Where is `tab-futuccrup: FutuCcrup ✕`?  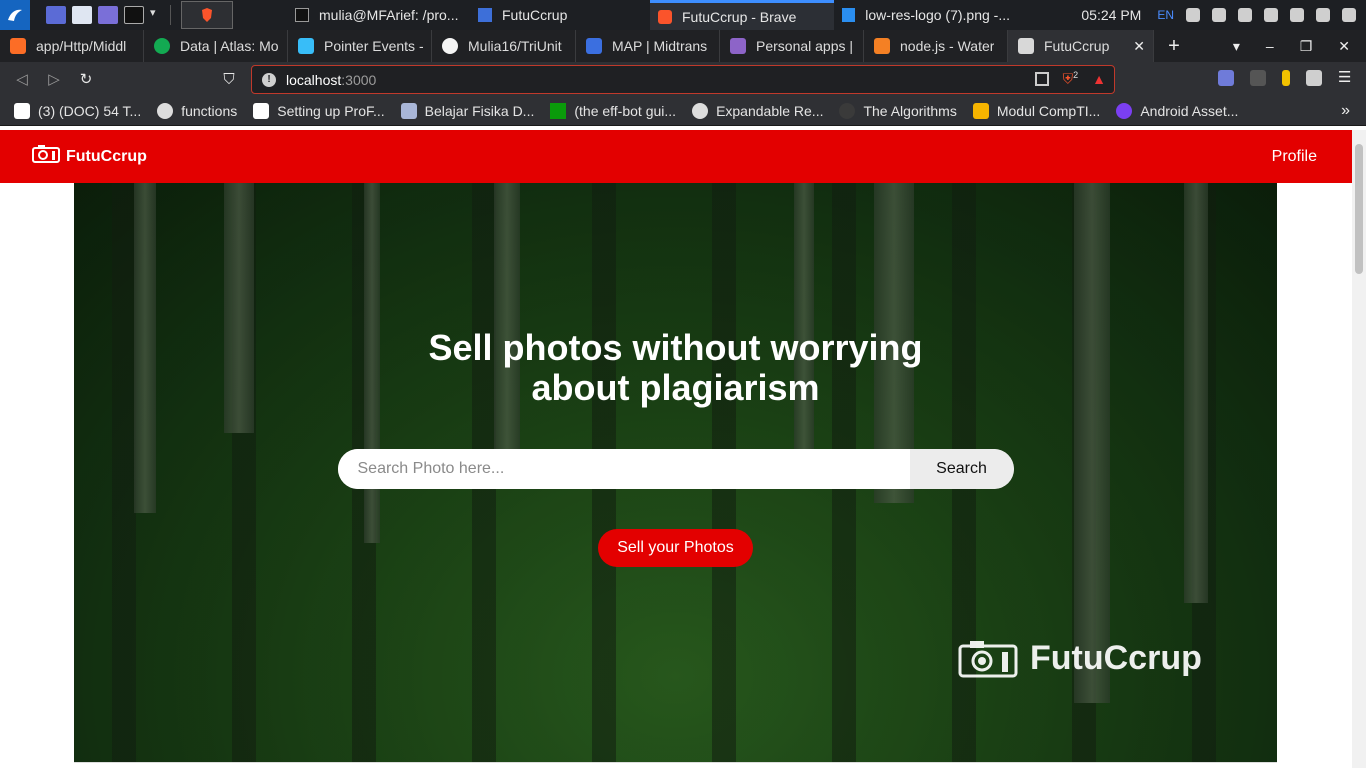 tab-futuccrup: FutuCcrup ✕ is located at coordinates (1081, 46).